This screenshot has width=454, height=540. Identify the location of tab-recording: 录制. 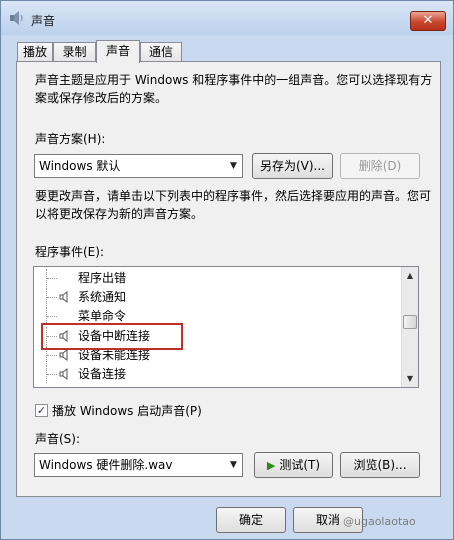
(74, 52).